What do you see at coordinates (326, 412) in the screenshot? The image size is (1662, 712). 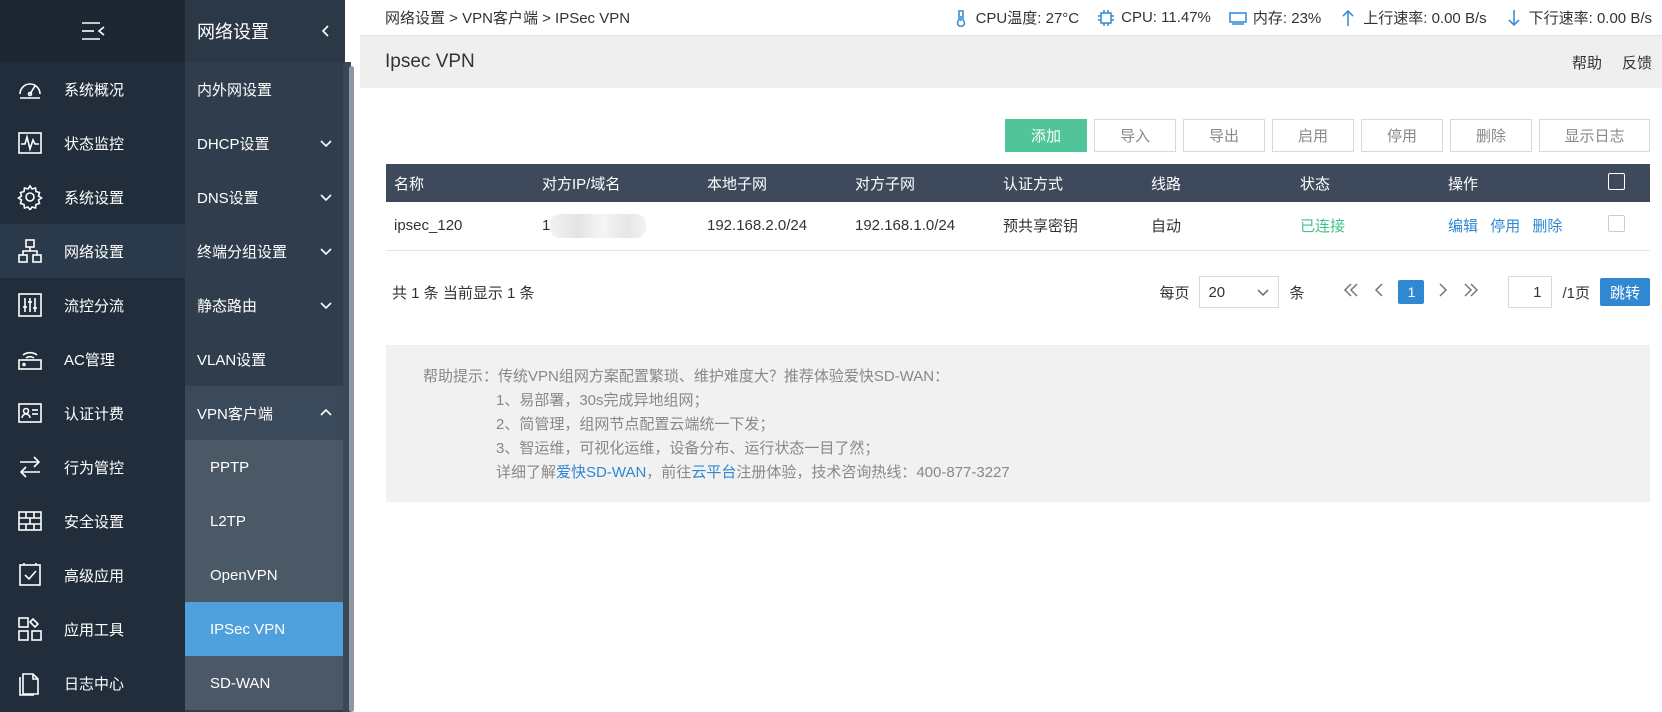 I see `chevron-up-icon` at bounding box center [326, 412].